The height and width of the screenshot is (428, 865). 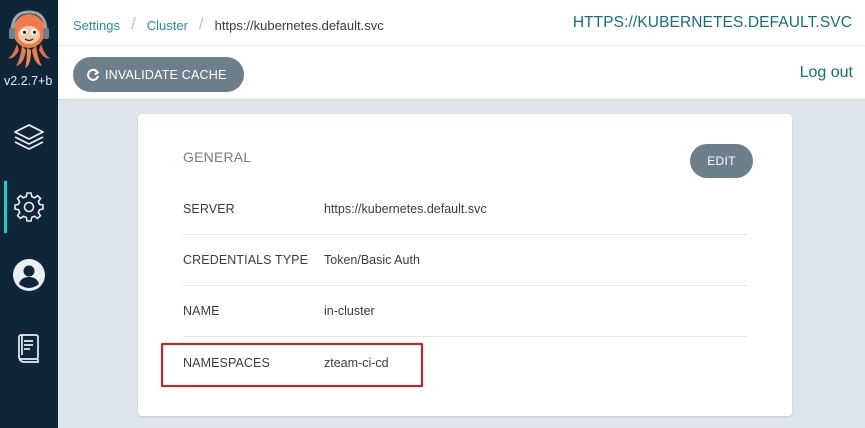 What do you see at coordinates (349, 311) in the screenshot?
I see `row-value: in-cluster` at bounding box center [349, 311].